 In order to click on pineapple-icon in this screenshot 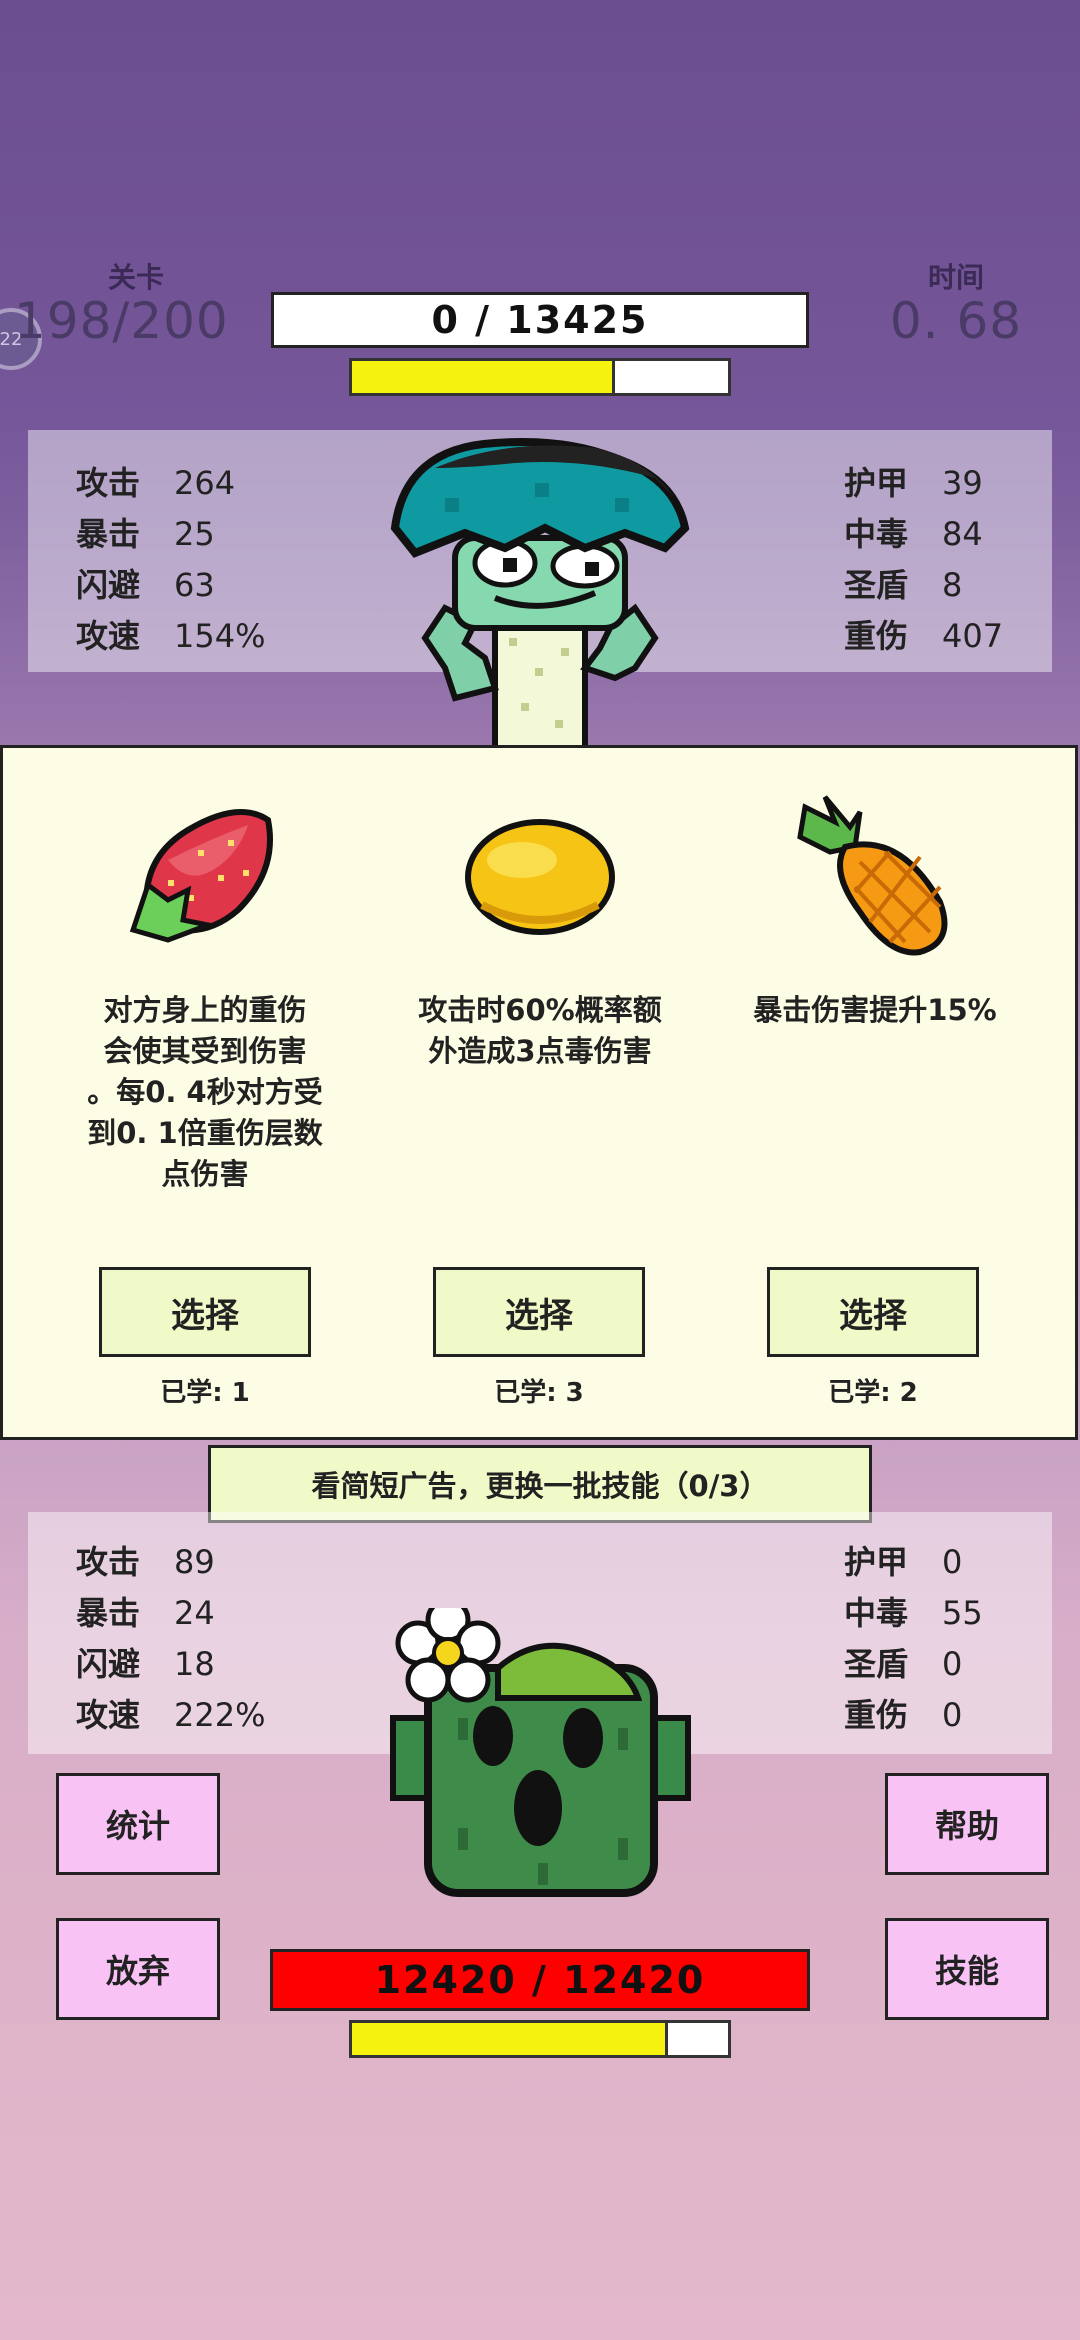, I will do `click(872, 875)`.